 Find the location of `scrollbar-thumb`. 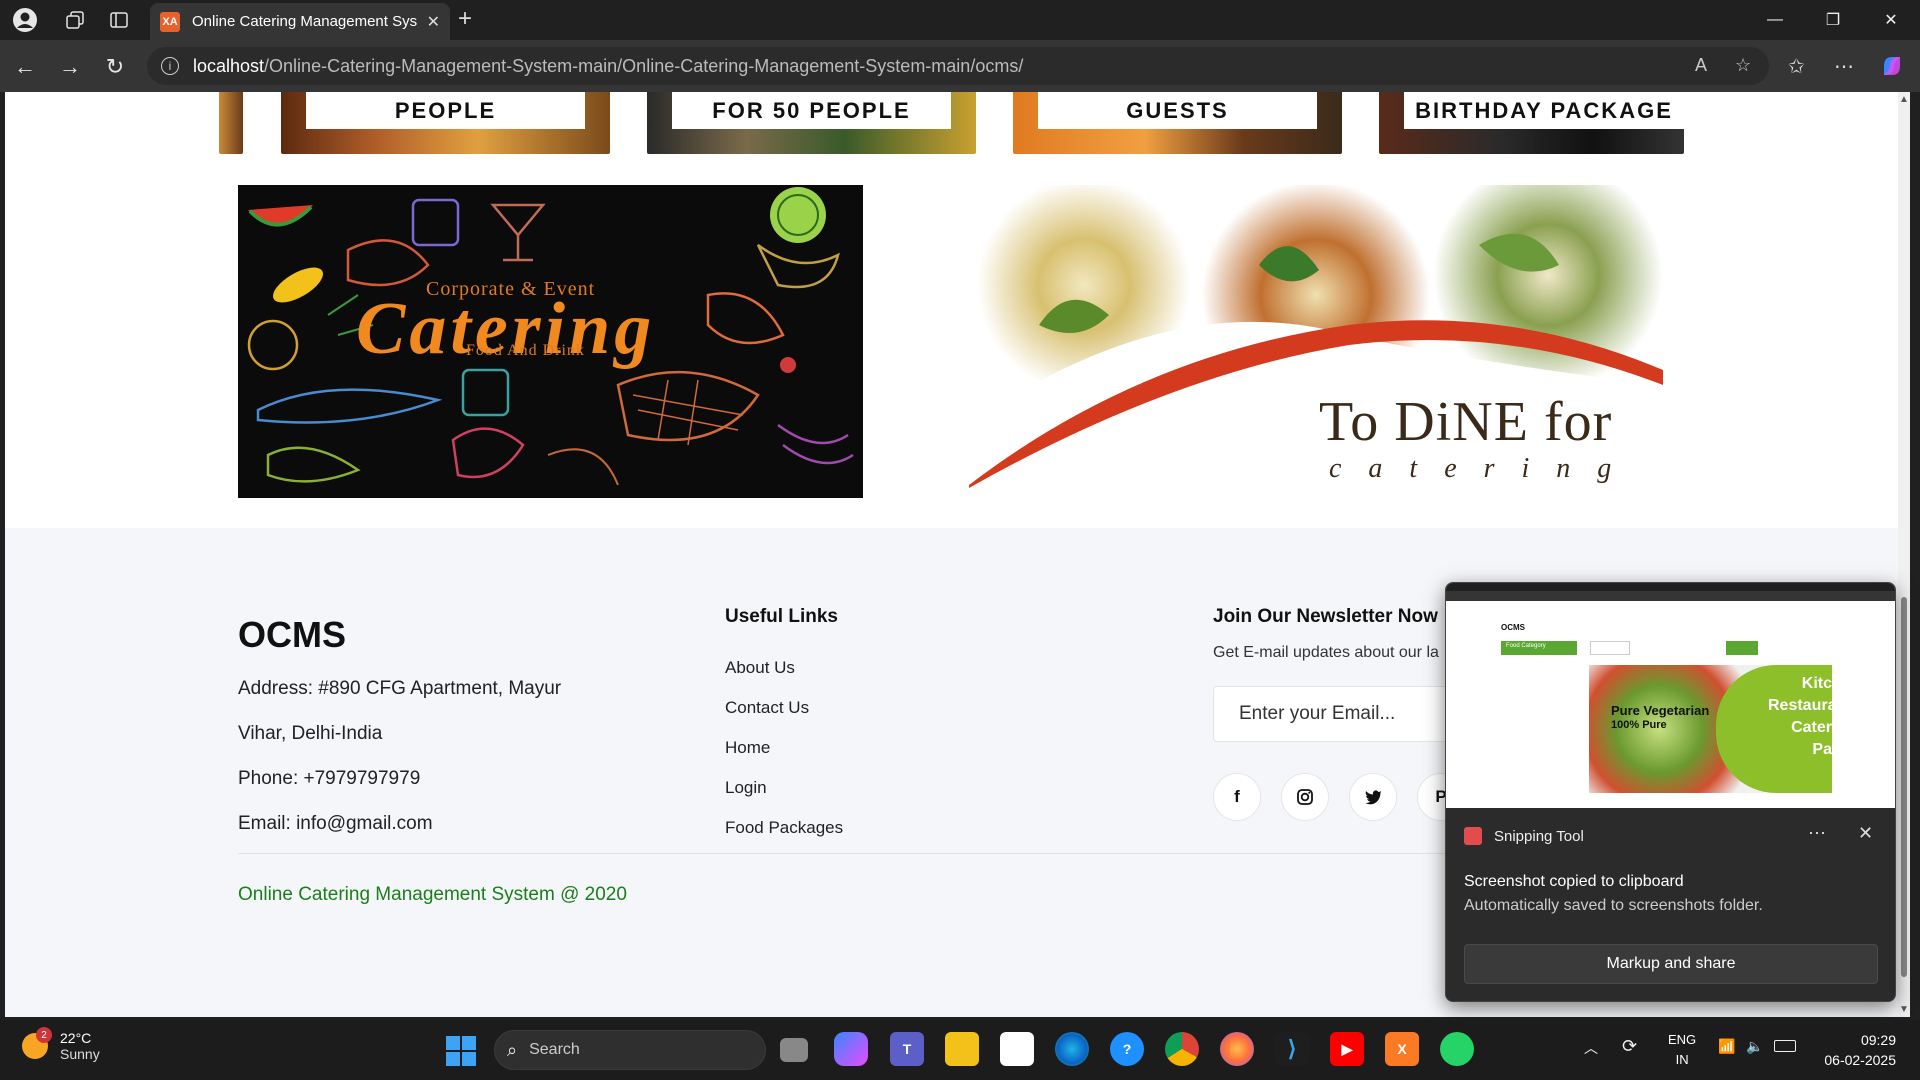

scrollbar-thumb is located at coordinates (1904, 787).